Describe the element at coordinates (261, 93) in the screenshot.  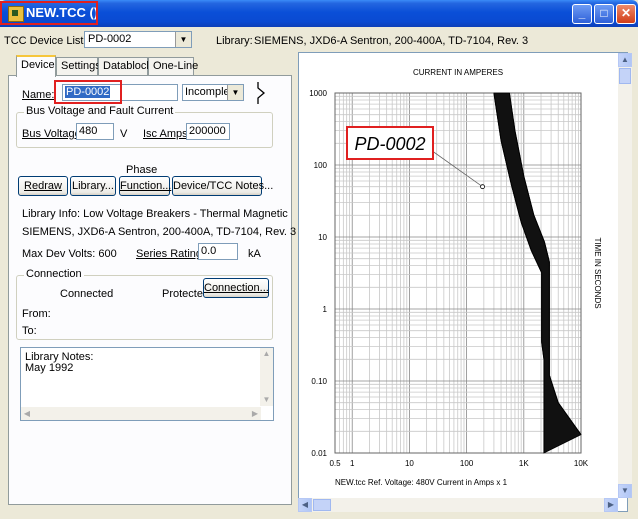
I see `connector-symbol-icon` at that location.